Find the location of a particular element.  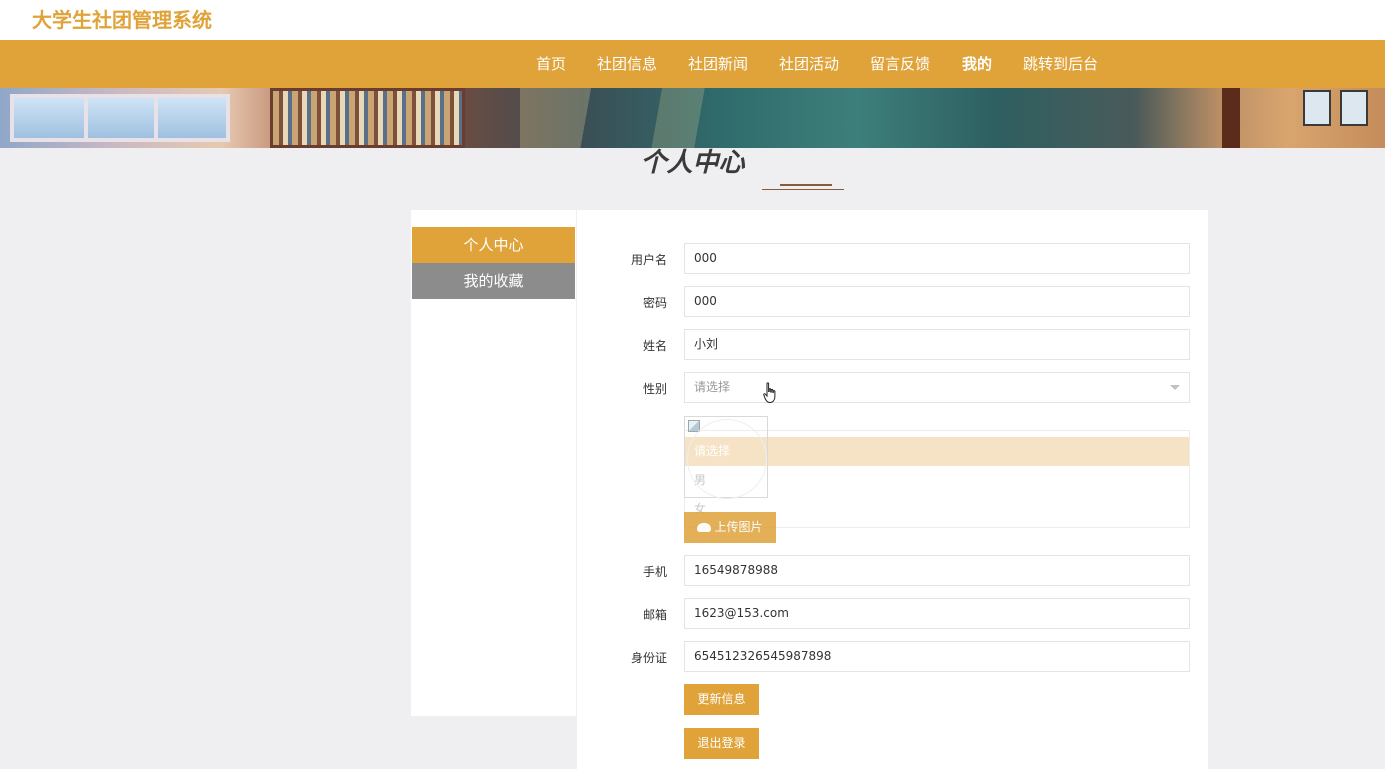

username-input: 000 is located at coordinates (937, 258).